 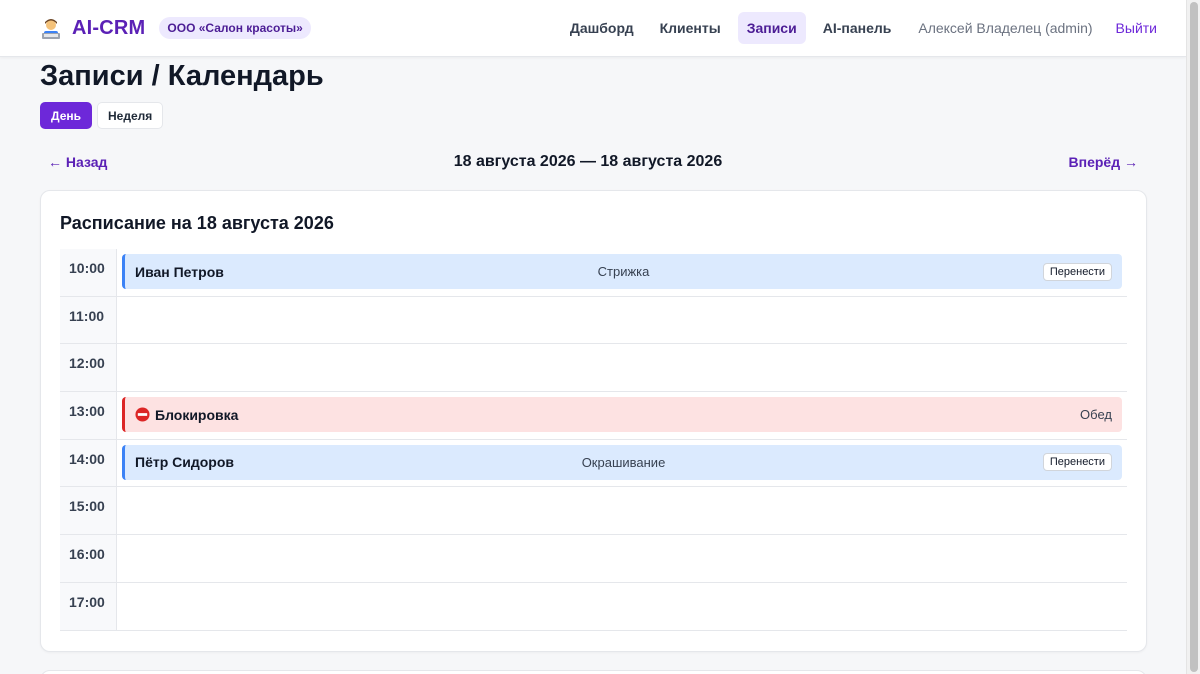 I want to click on appointment-event: Пётр Сидоров Окрашивание Перенести, so click(x=622, y=462).